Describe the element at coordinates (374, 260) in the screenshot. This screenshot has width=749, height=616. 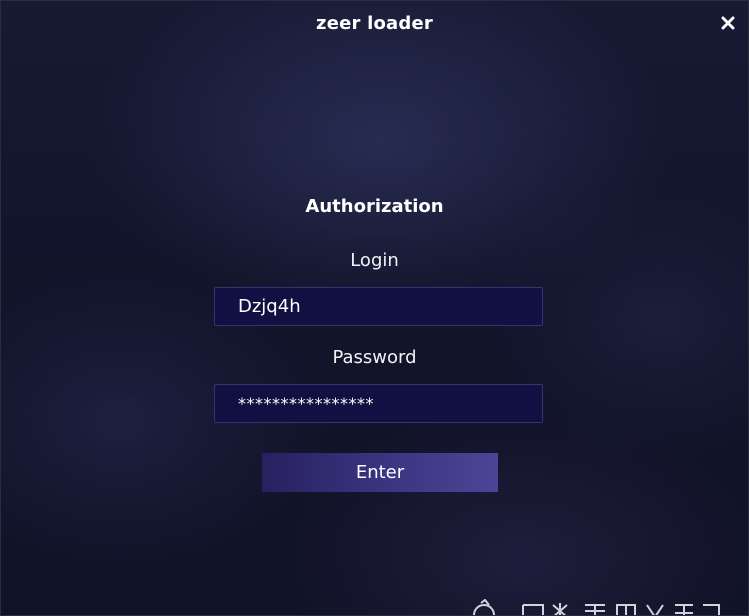
I see `login-label: Login` at that location.